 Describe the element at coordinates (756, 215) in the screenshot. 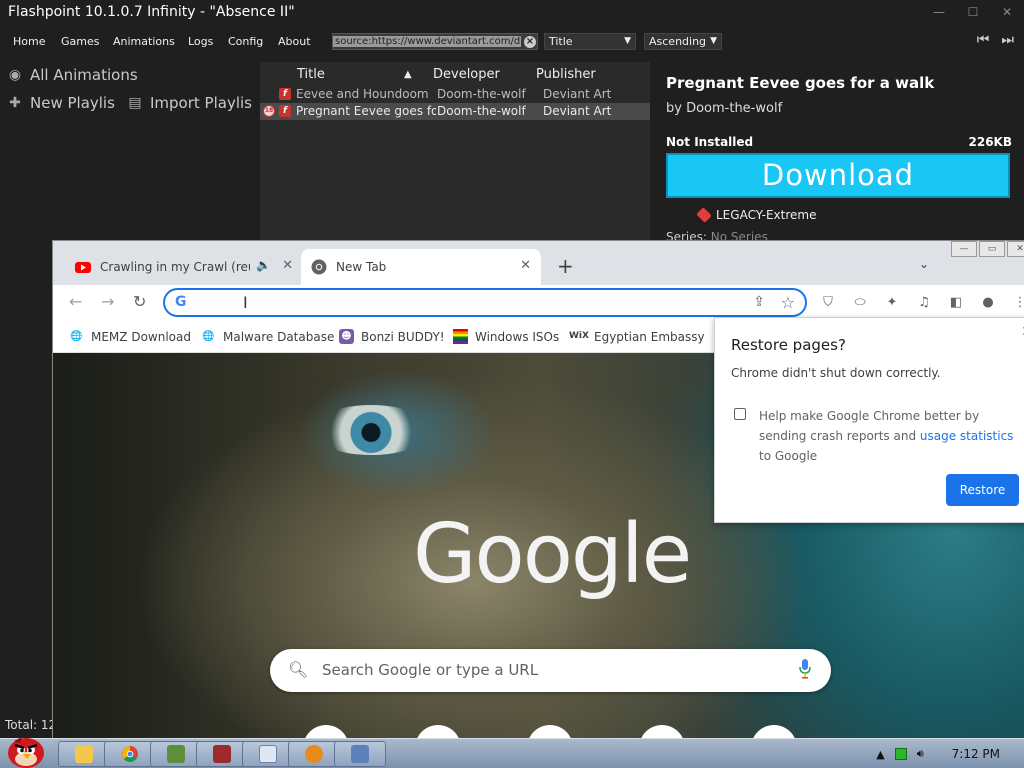

I see `tag-chip: LEGACY-Extreme` at that location.